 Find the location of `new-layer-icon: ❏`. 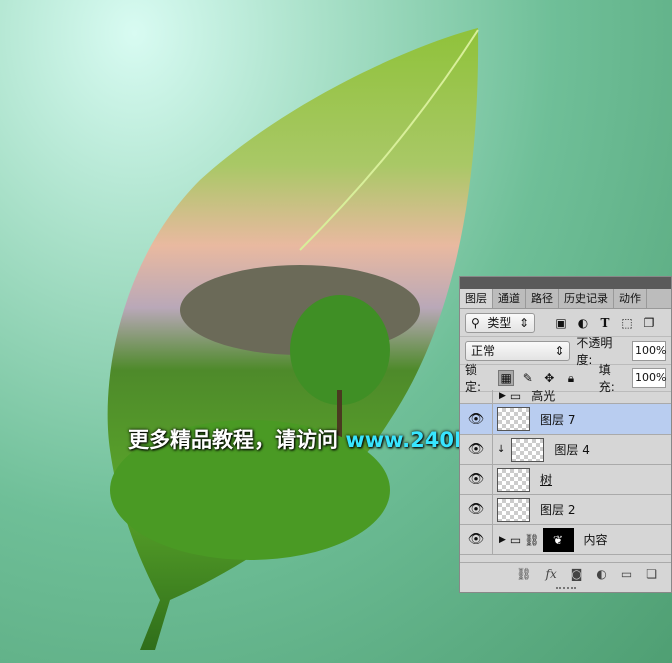

new-layer-icon: ❏ is located at coordinates (651, 574).